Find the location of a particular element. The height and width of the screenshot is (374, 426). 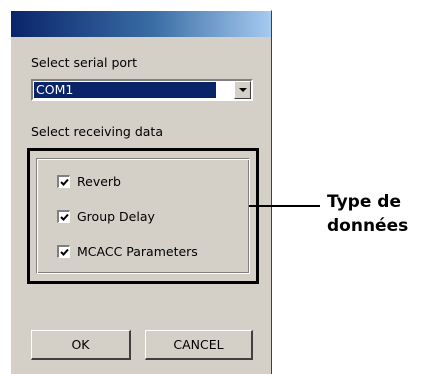

reverb-checkbox is located at coordinates (63, 181).